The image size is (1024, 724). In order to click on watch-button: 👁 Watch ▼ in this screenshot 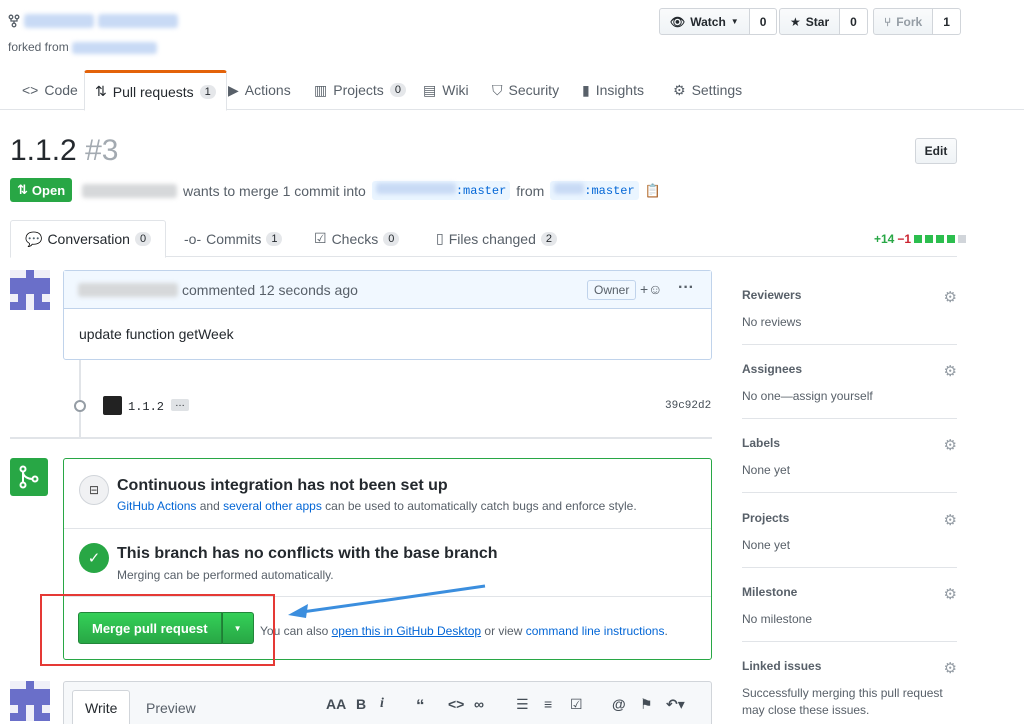, I will do `click(704, 21)`.